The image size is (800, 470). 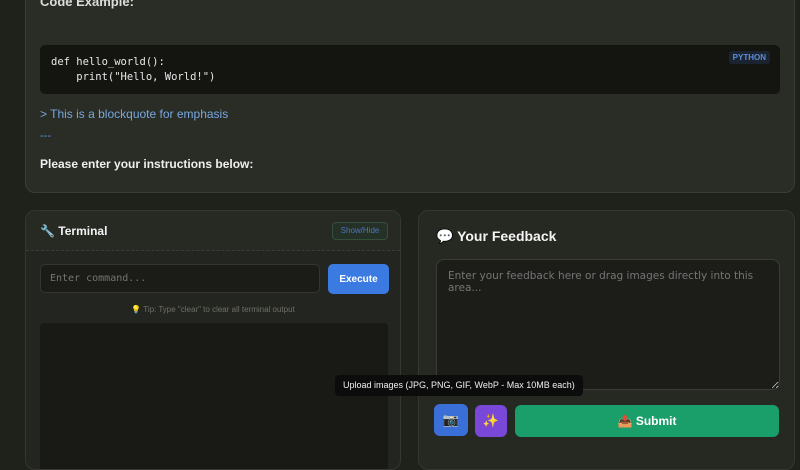 I want to click on feedback-title: 💬 Your Feedback, so click(x=496, y=236).